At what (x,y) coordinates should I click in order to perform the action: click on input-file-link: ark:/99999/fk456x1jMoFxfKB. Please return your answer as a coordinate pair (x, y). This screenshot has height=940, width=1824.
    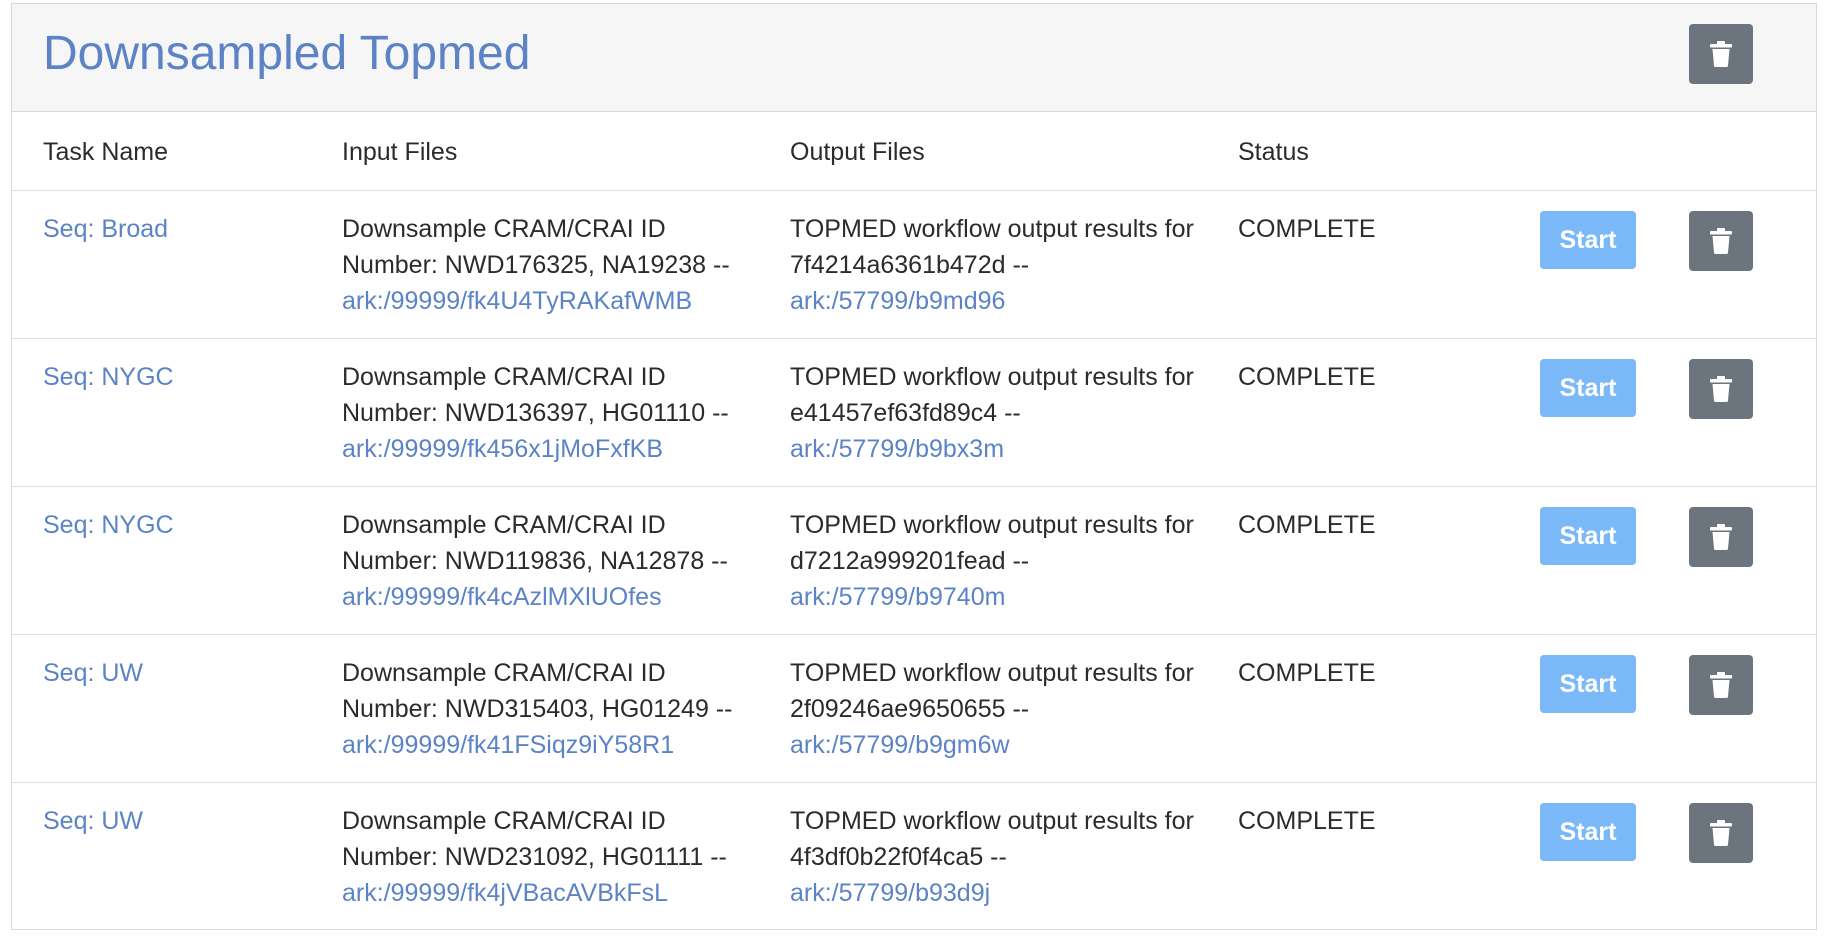
    Looking at the image, I should click on (535, 449).